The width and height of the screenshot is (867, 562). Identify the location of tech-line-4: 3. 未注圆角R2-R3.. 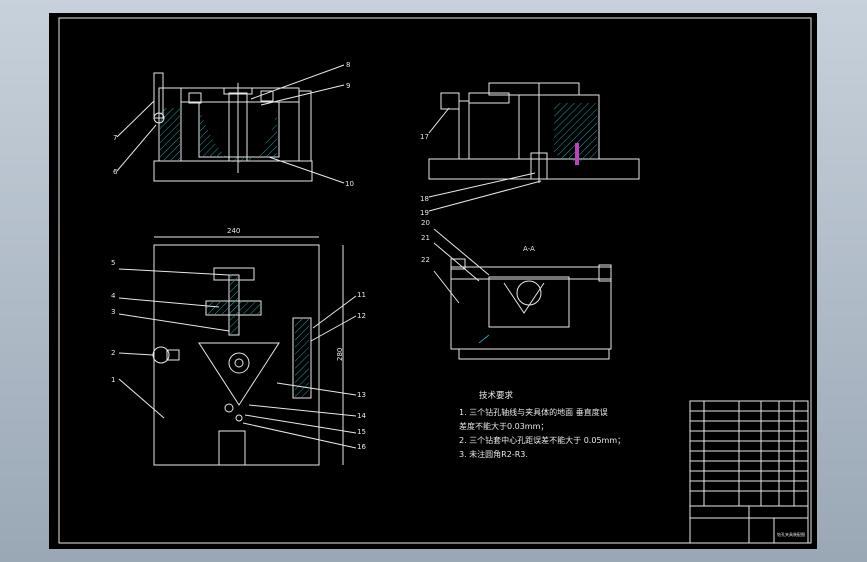
(493, 454).